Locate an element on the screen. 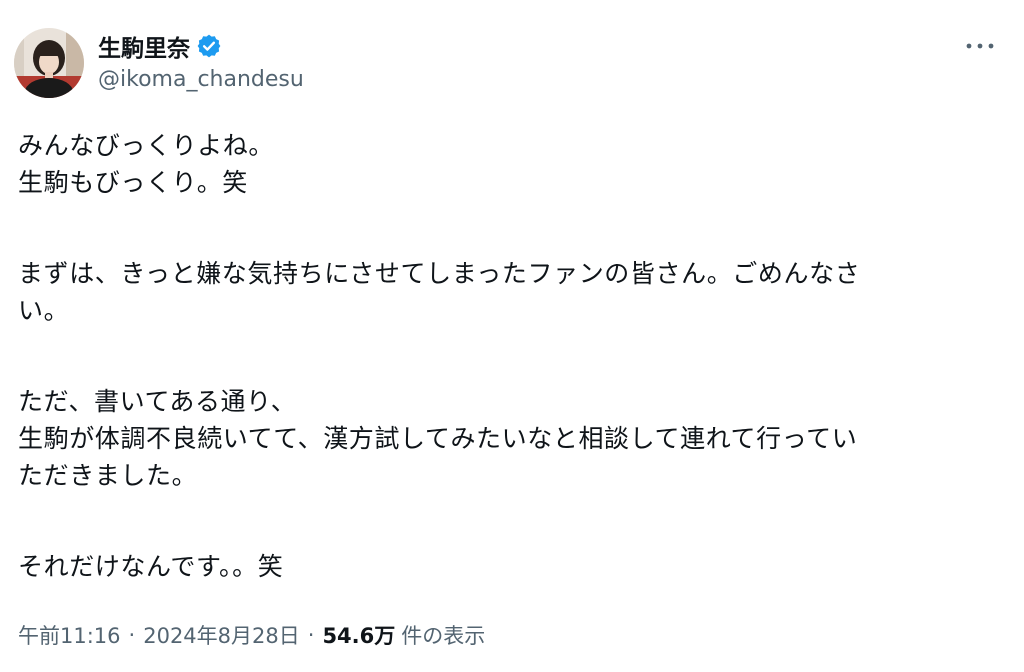  tweet-line: みんなびっくりよね。 is located at coordinates (146, 145).